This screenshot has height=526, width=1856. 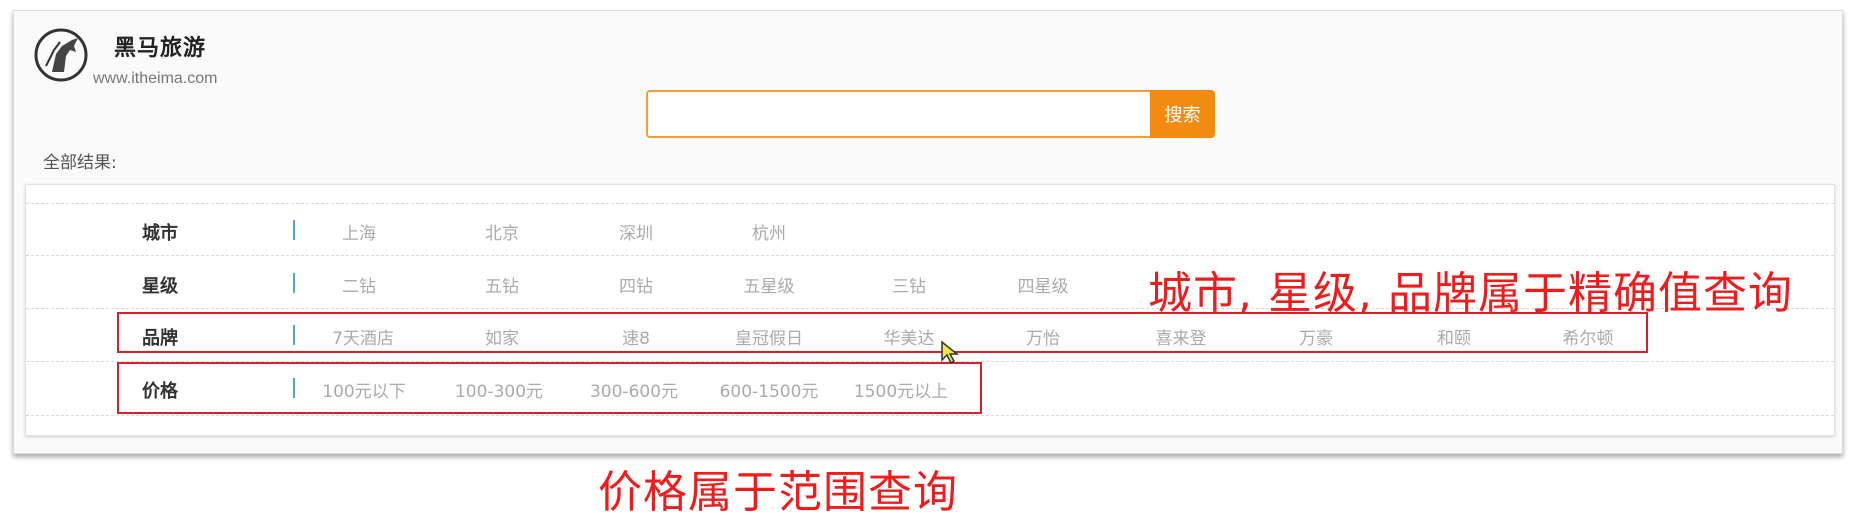 What do you see at coordinates (778, 492) in the screenshot?
I see `range-query-annotation: 价格属于范围查询` at bounding box center [778, 492].